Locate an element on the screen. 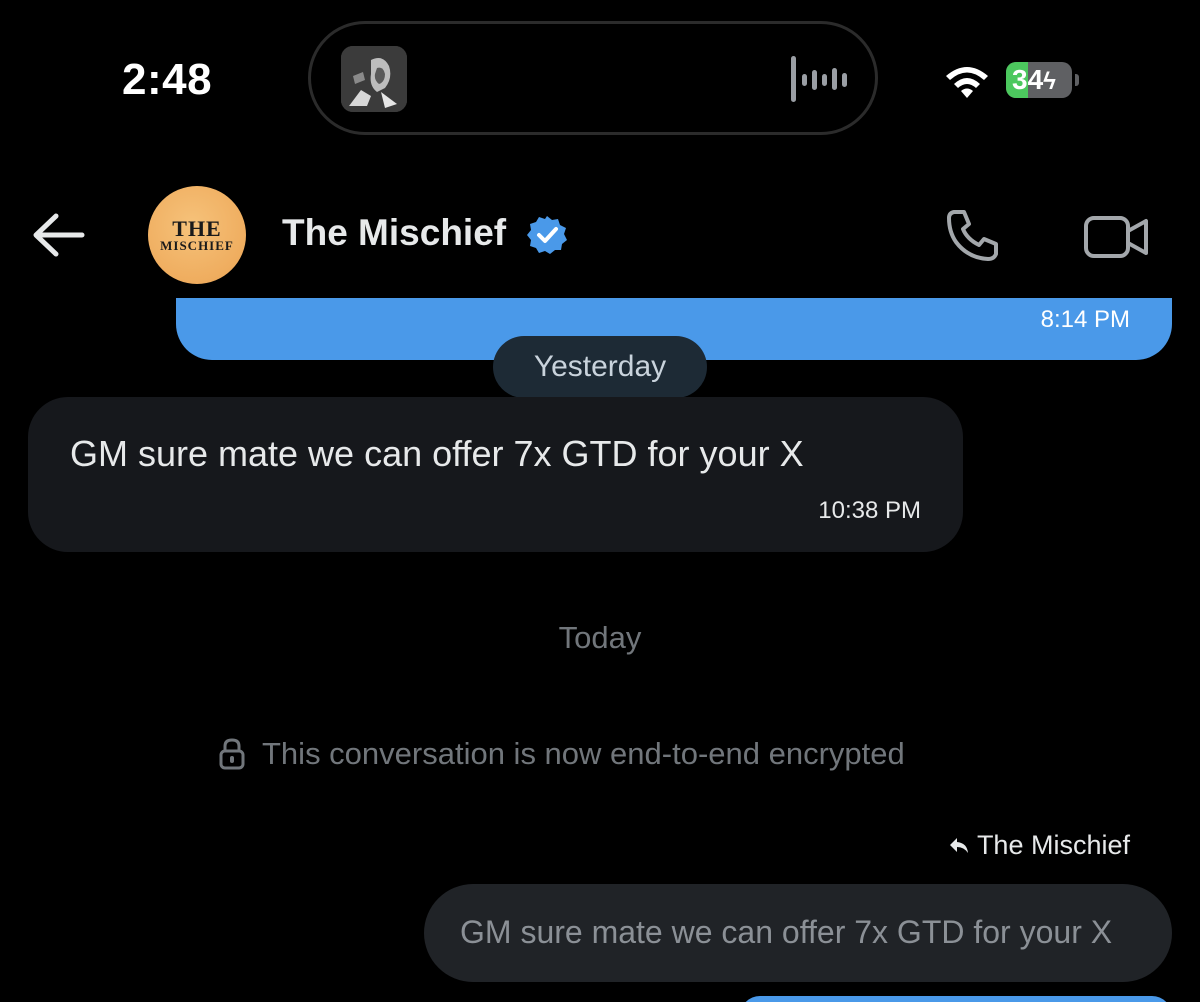 The image size is (1200, 1002). video-camera-icon is located at coordinates (1117, 236).